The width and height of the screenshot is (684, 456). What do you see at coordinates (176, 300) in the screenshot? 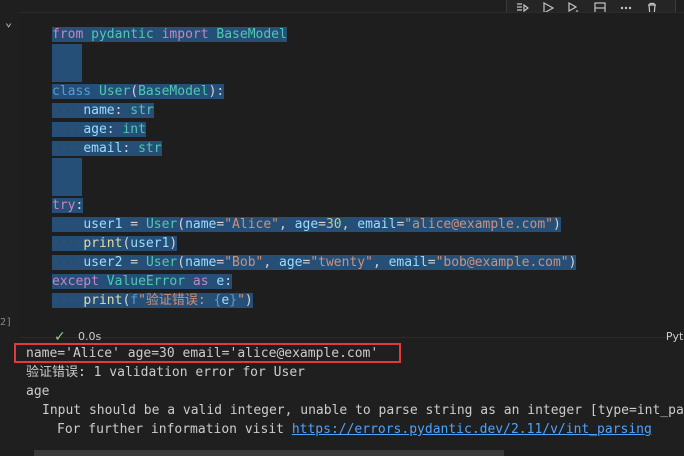
I see `code-token: "验证错误:` at bounding box center [176, 300].